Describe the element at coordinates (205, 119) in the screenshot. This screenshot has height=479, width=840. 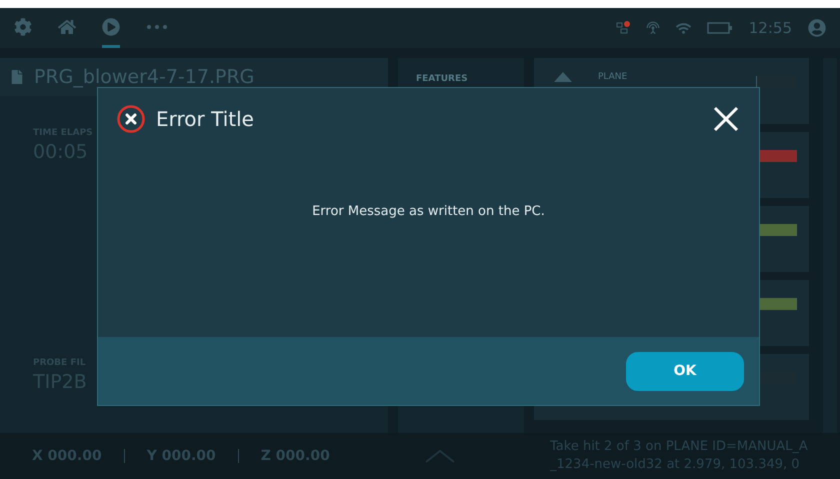
I see `dialog-title: Error Title` at that location.